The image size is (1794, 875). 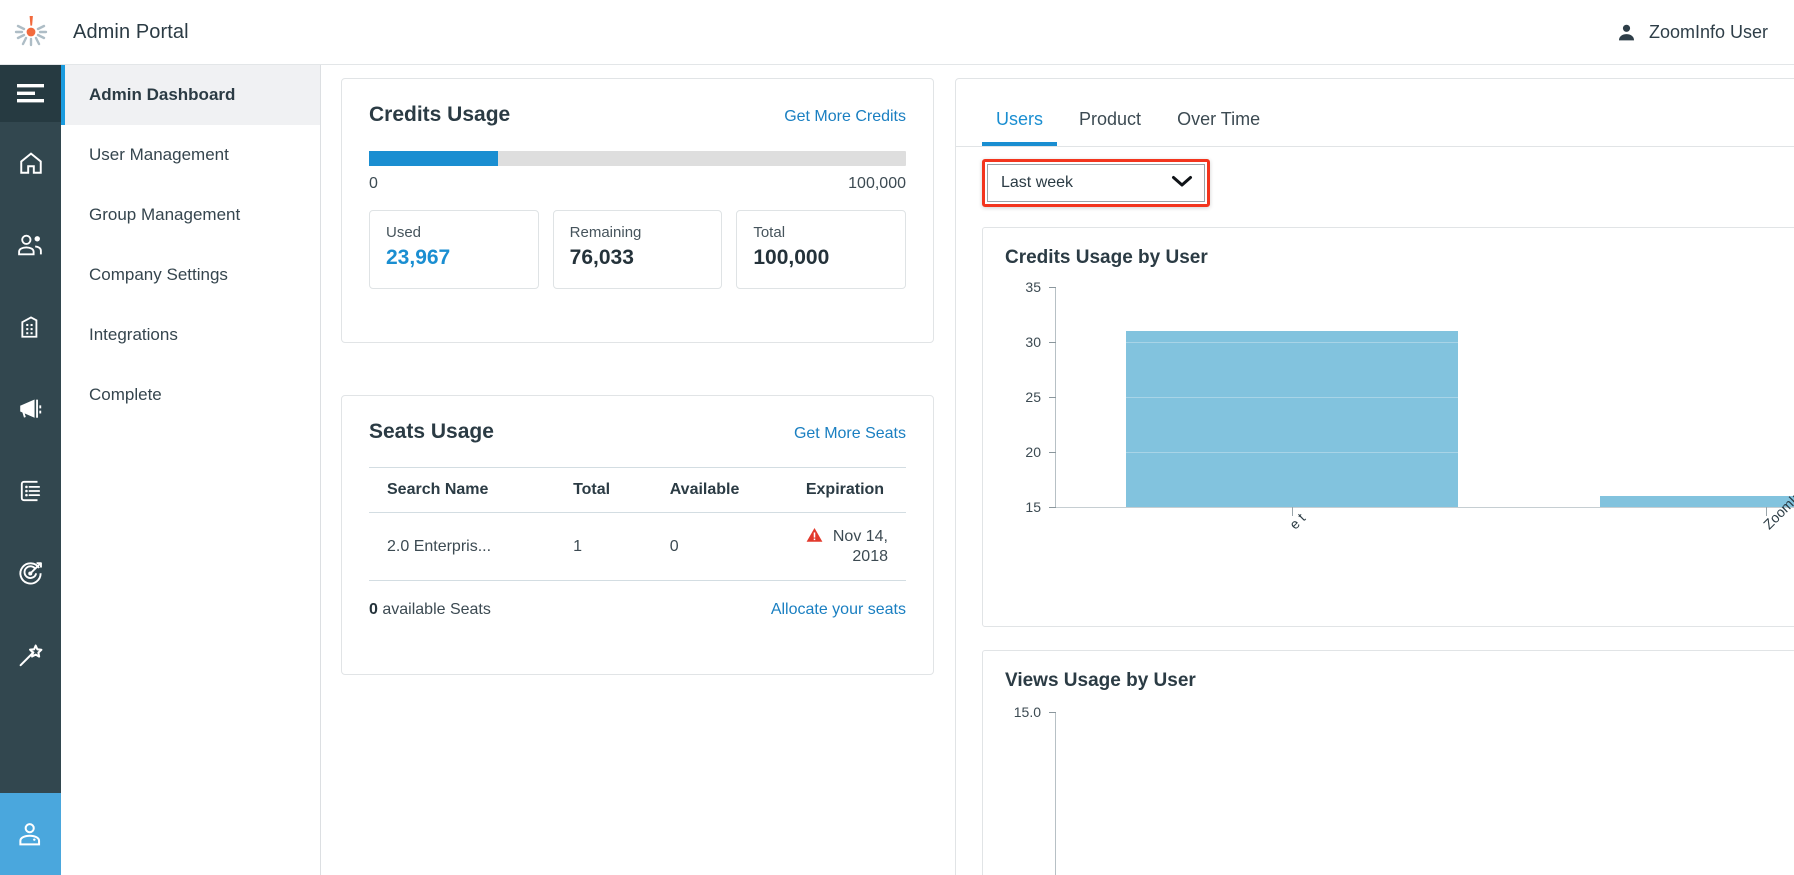 I want to click on date-range-select: Last week, so click(x=1096, y=183).